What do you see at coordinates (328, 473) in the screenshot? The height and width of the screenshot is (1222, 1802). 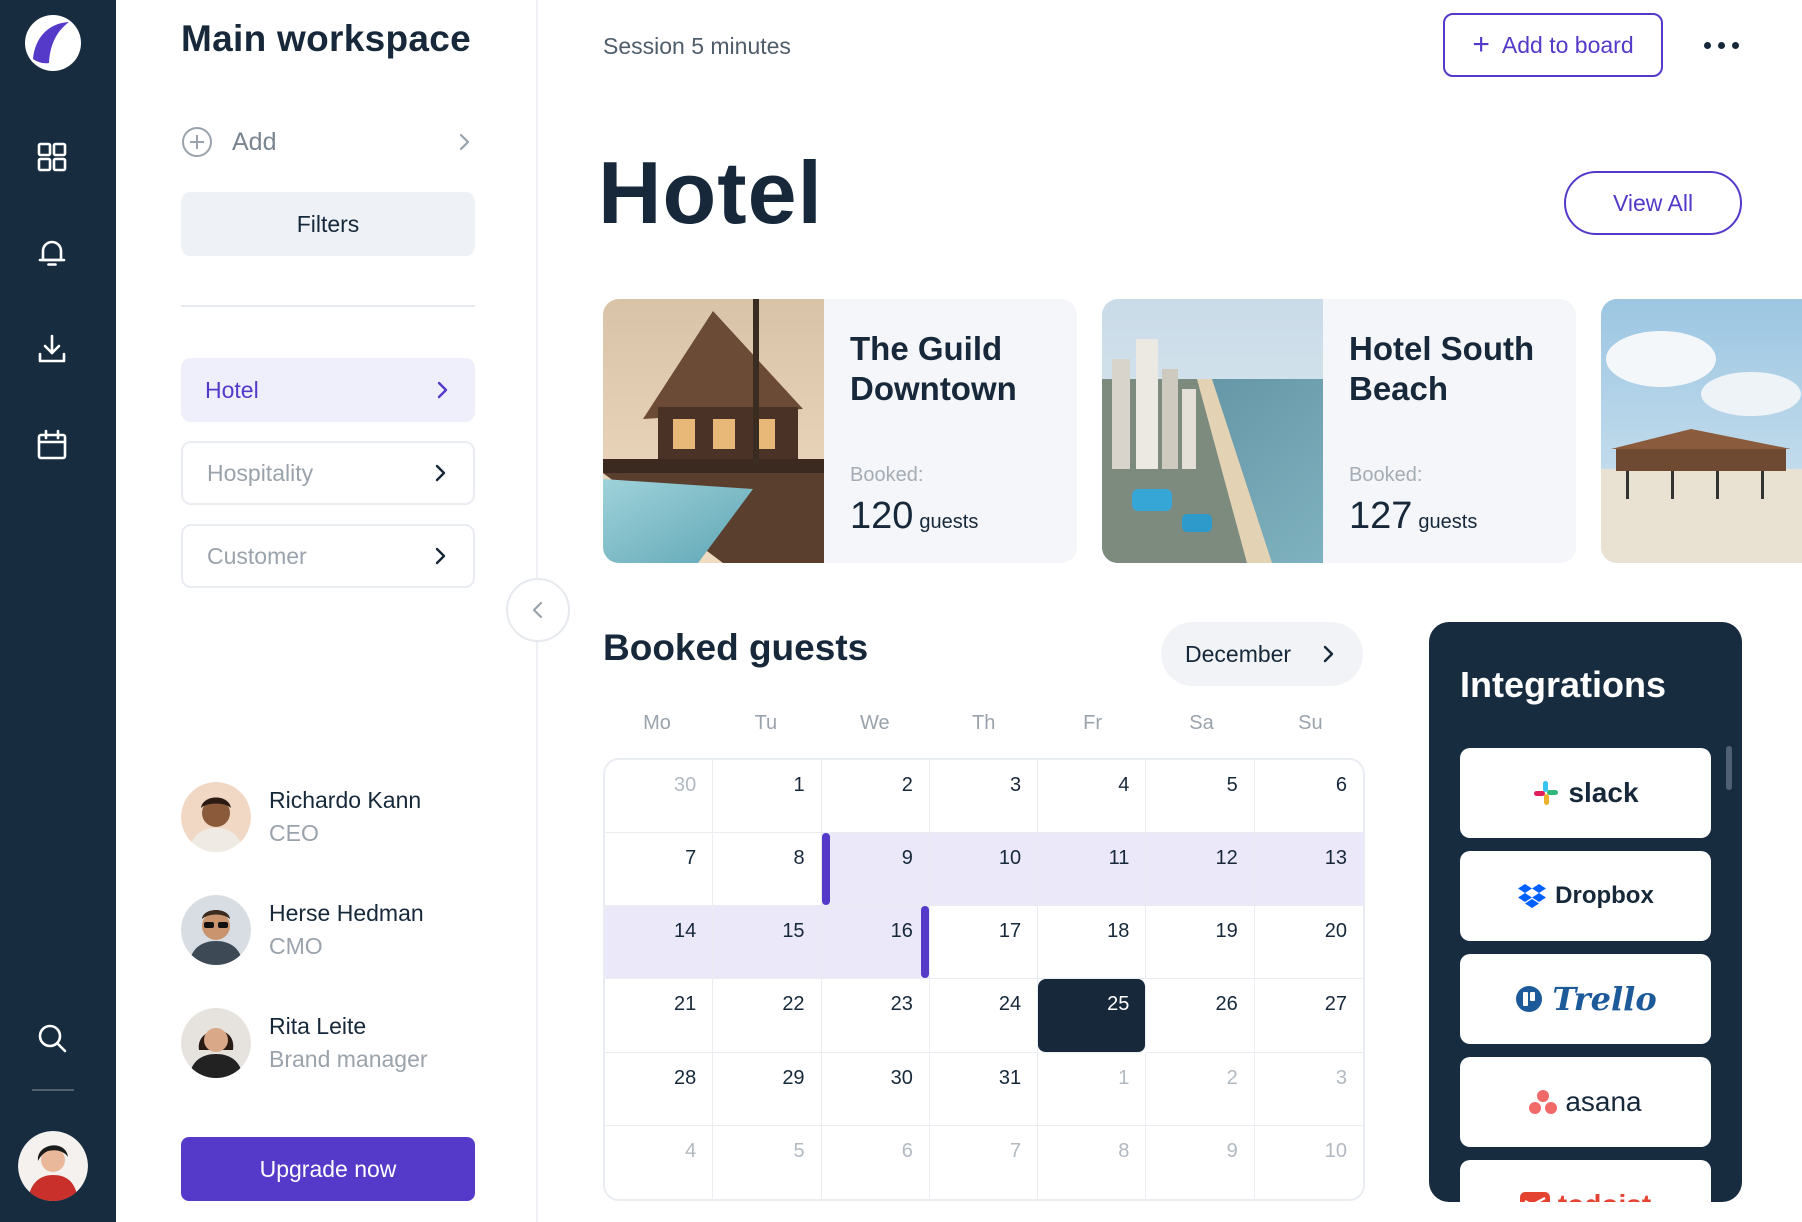 I see `nav-item-hospitality: Hospitality` at bounding box center [328, 473].